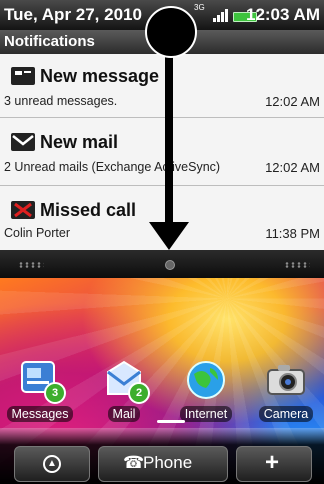  I want to click on phone-icon: ☎, so click(134, 462).